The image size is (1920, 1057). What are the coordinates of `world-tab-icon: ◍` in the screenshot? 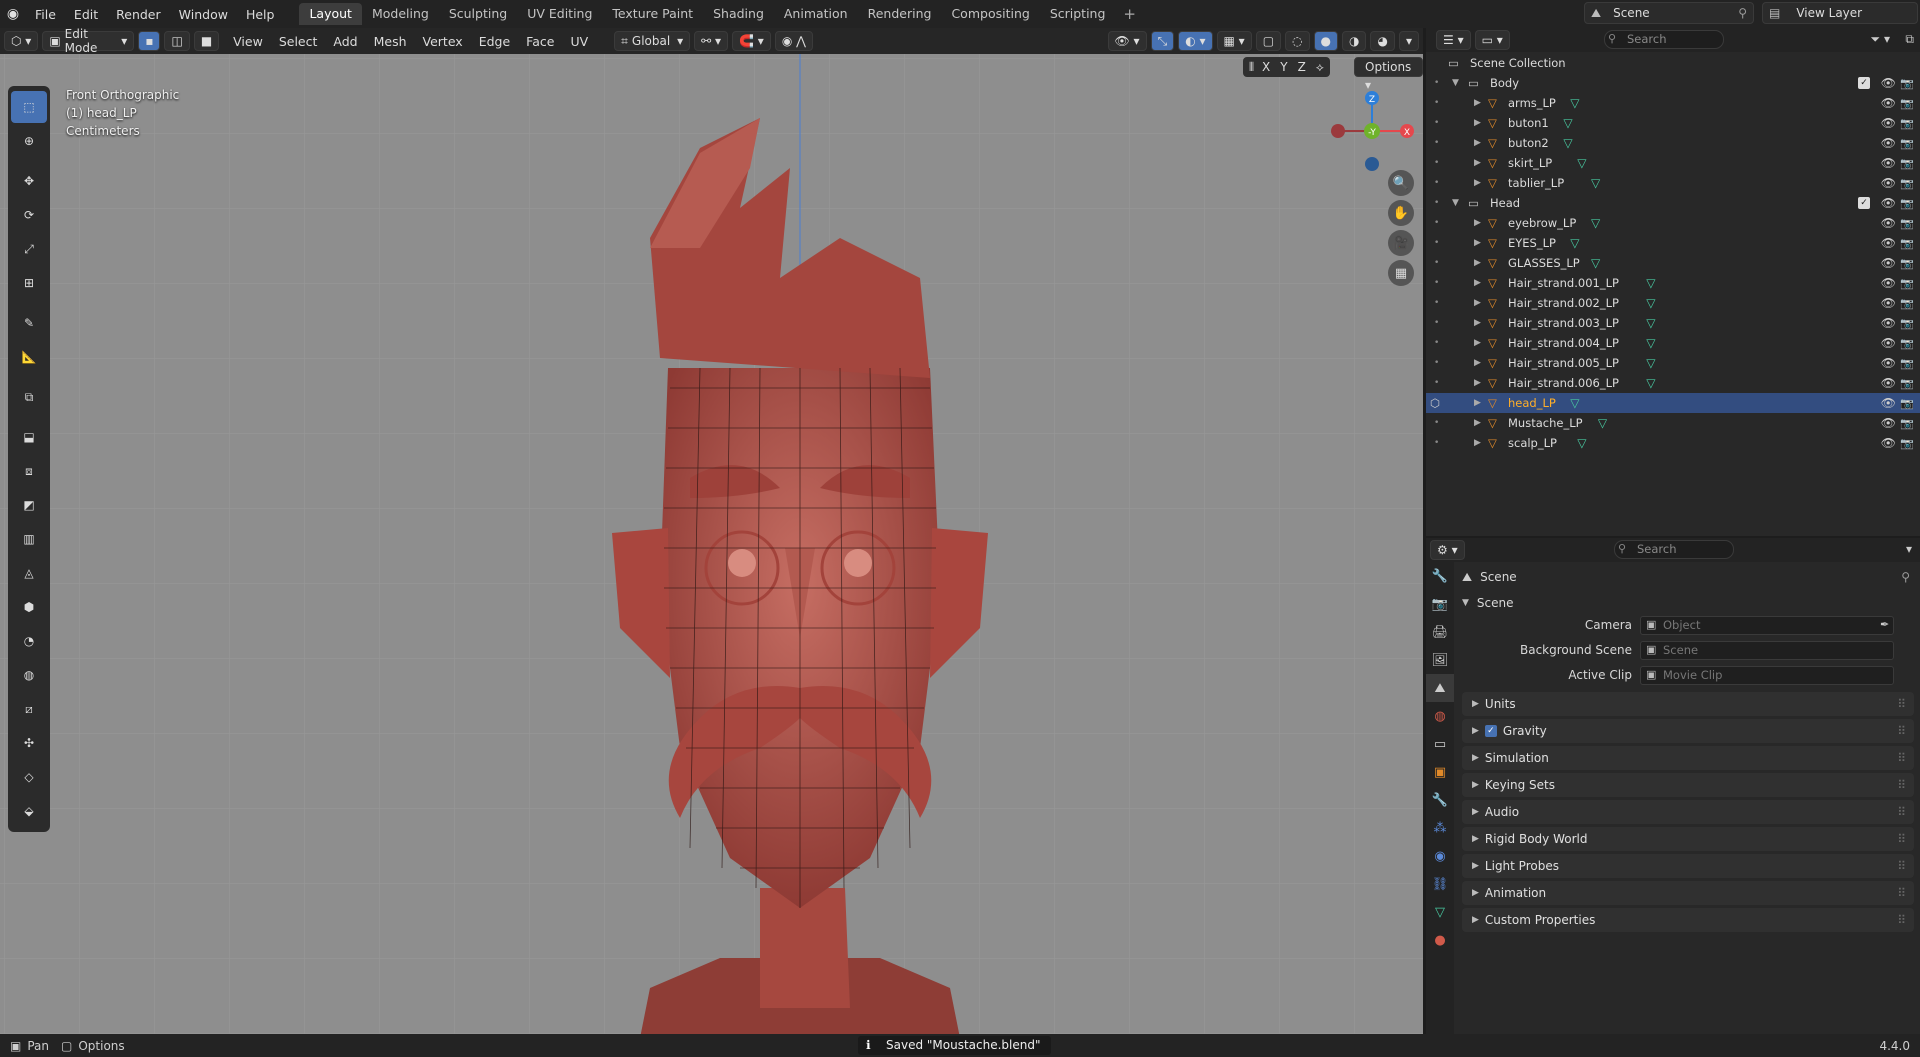 It's located at (1440, 716).